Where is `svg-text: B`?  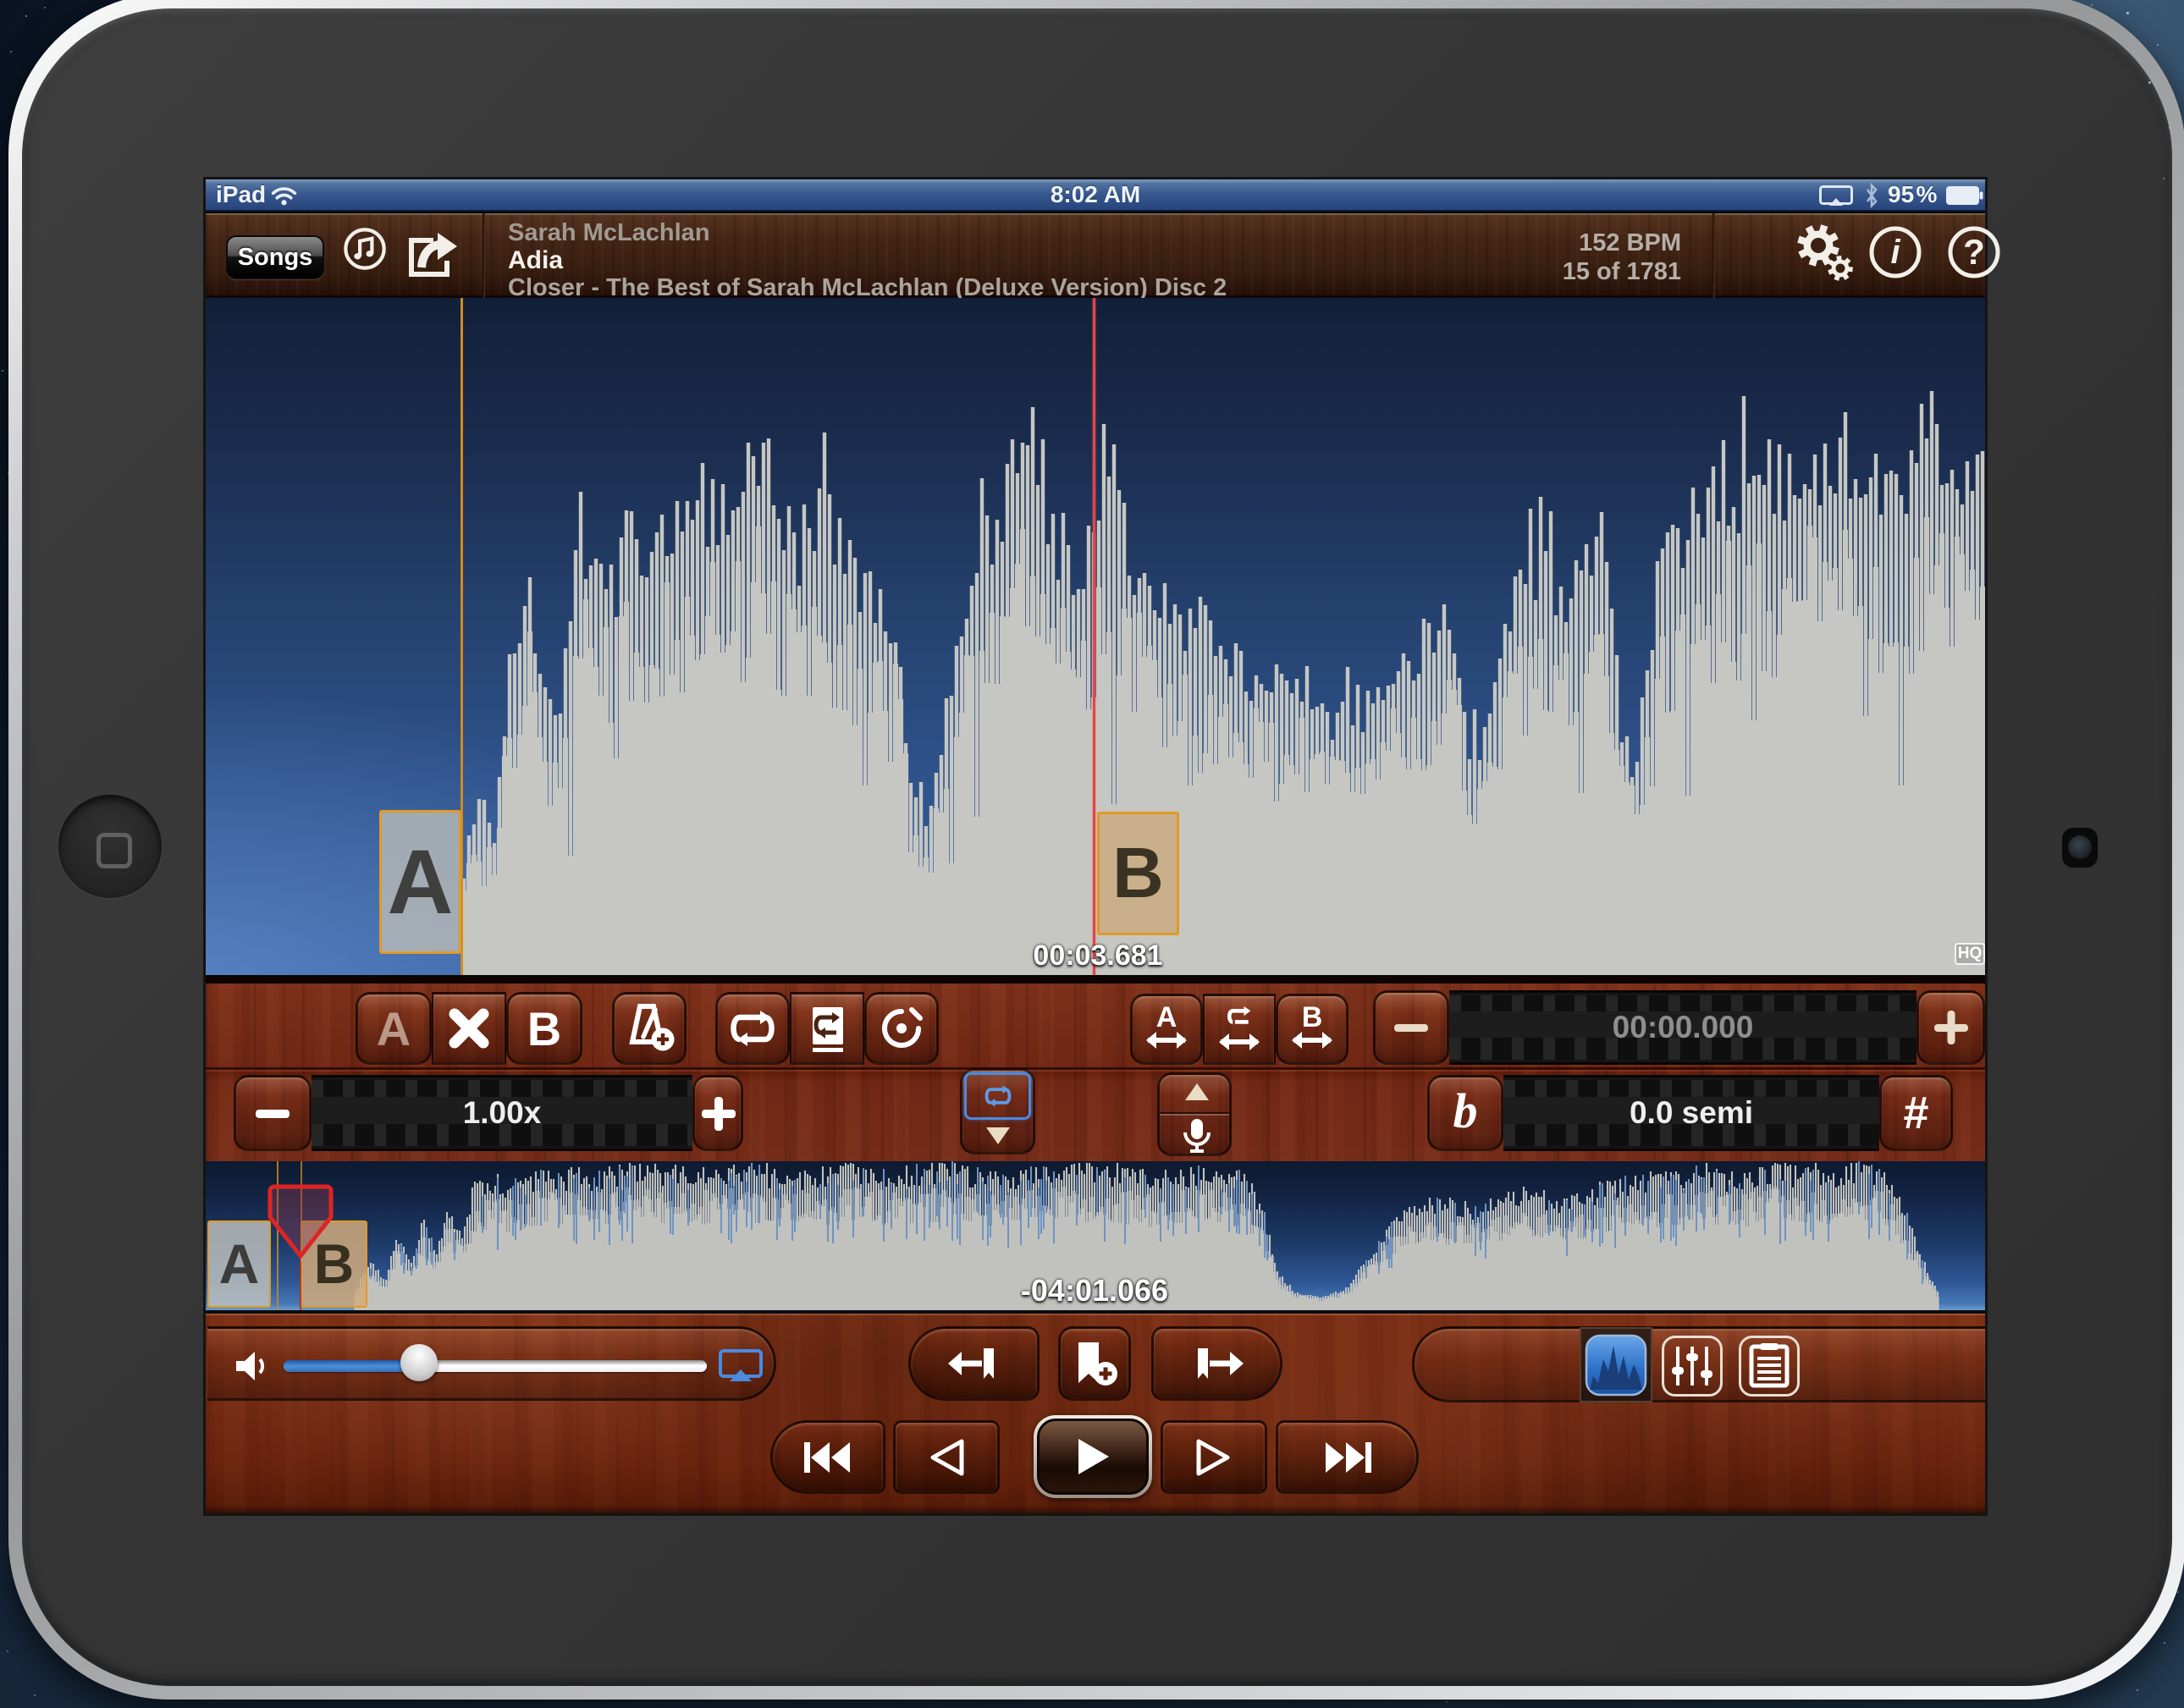
svg-text: B is located at coordinates (1312, 1020).